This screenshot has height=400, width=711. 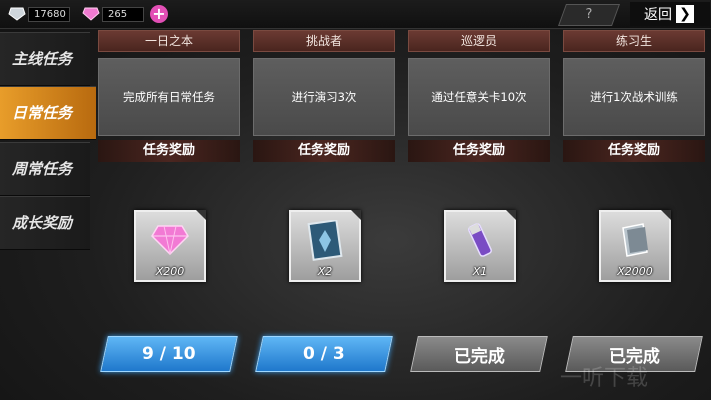 I want to click on reward-item: X200, so click(x=170, y=246).